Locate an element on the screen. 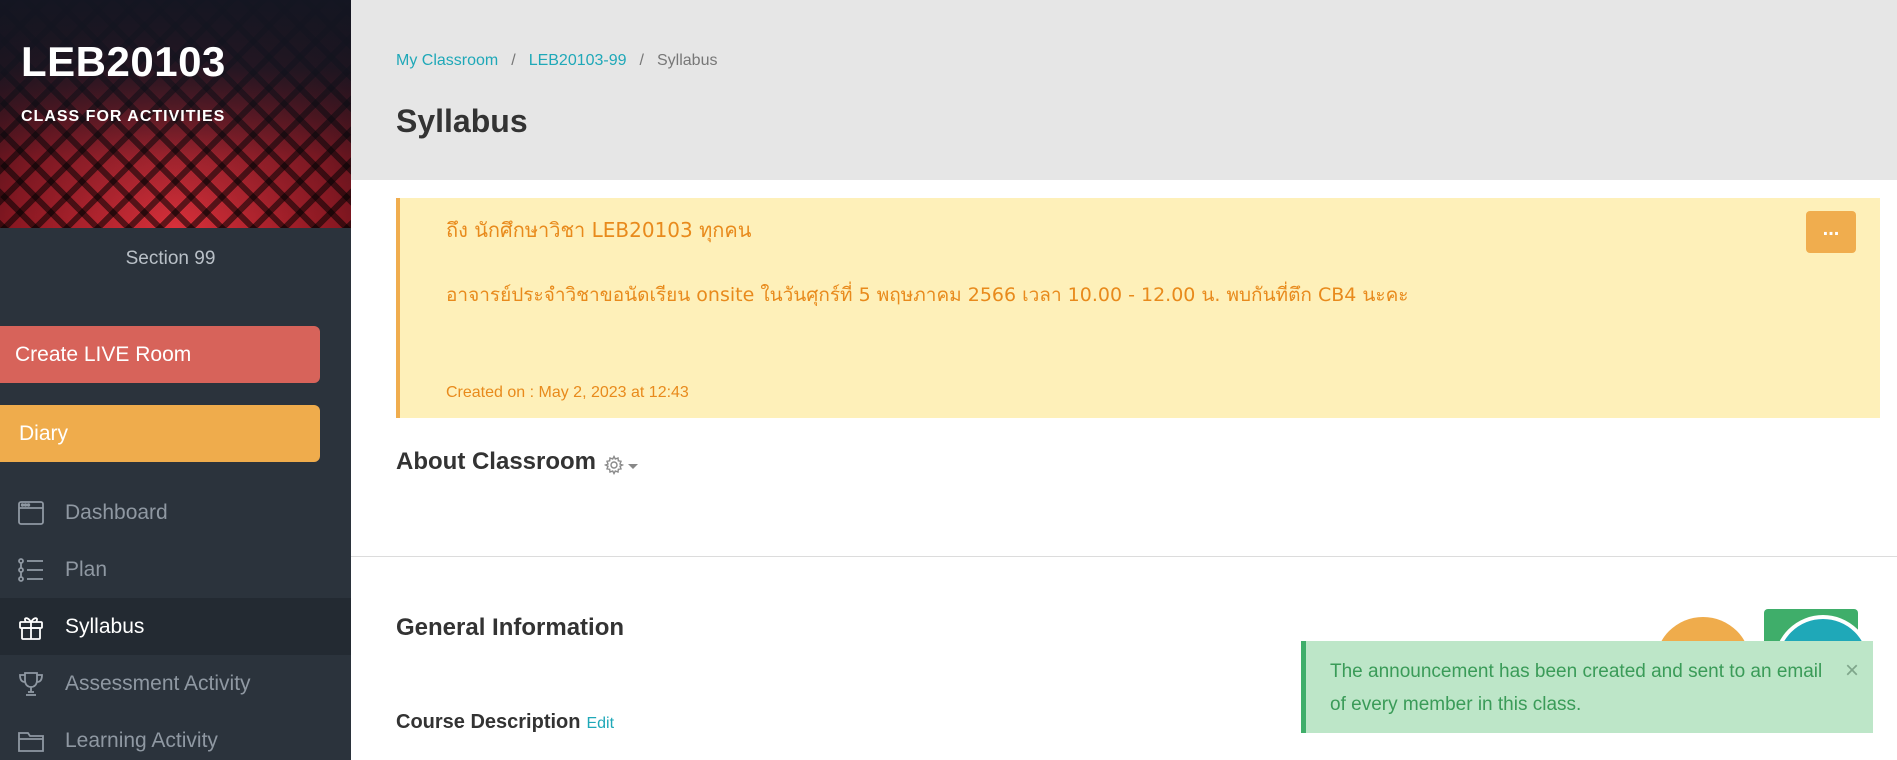 The image size is (1897, 760). folder-icon is located at coordinates (31, 741).